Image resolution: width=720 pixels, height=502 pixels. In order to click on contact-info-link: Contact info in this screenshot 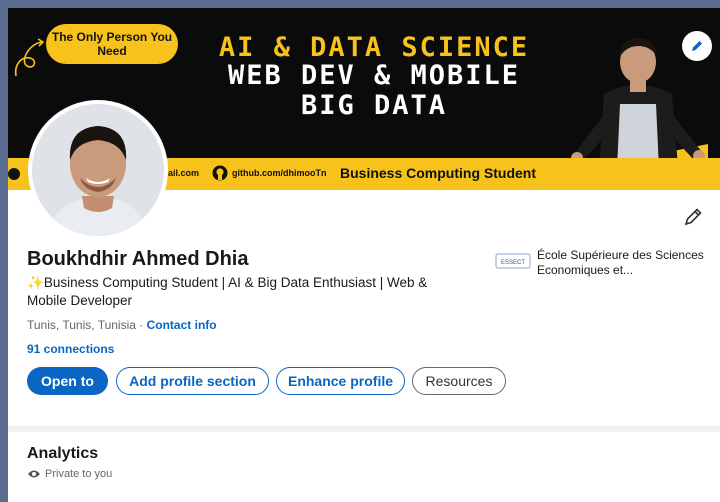, I will do `click(182, 325)`.